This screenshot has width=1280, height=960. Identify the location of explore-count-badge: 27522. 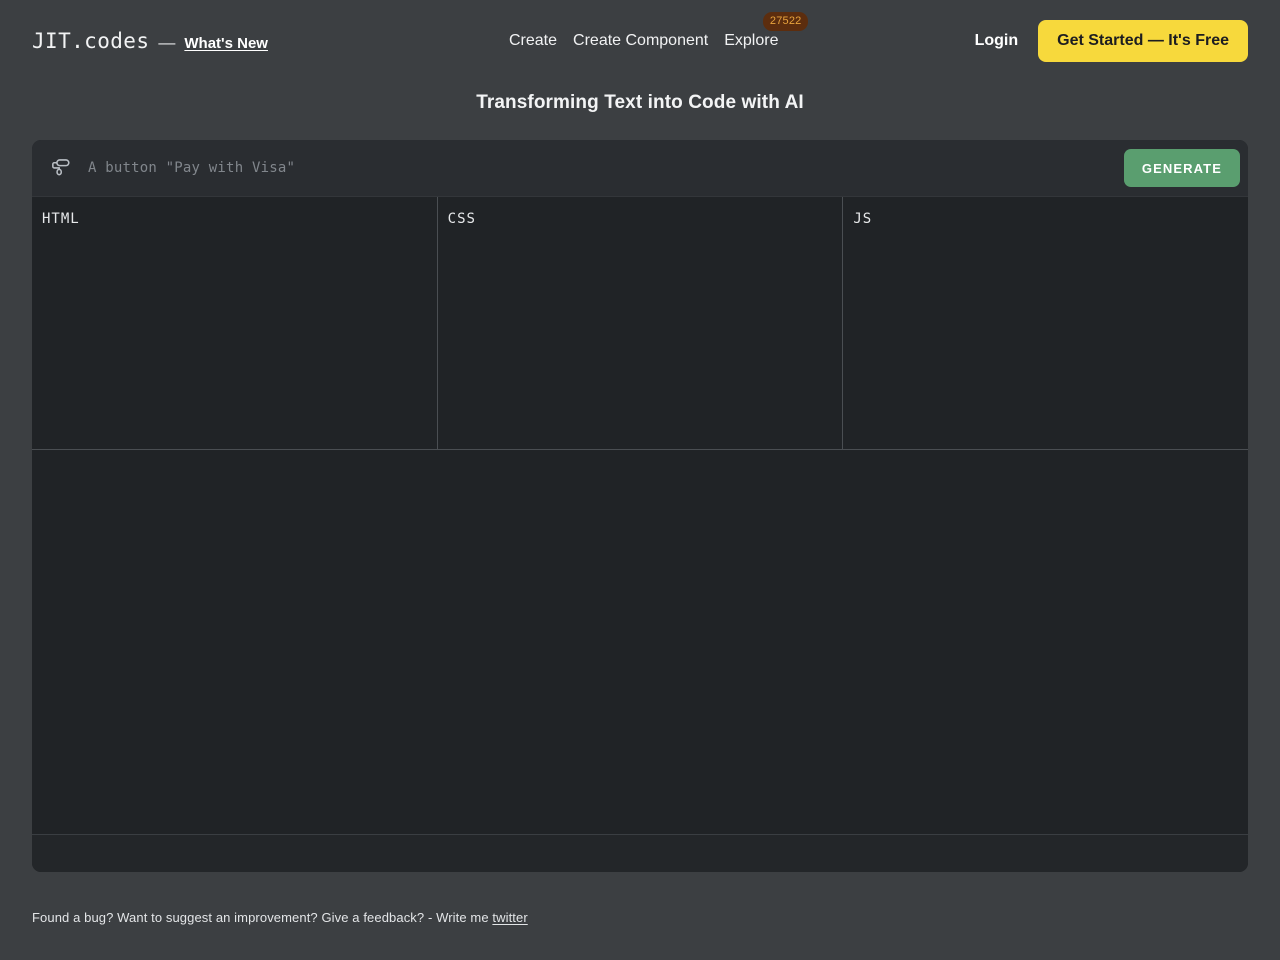
(785, 21).